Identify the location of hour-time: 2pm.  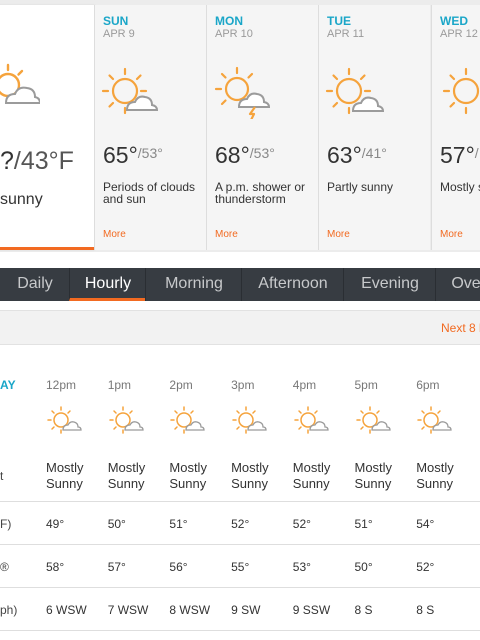
(181, 385).